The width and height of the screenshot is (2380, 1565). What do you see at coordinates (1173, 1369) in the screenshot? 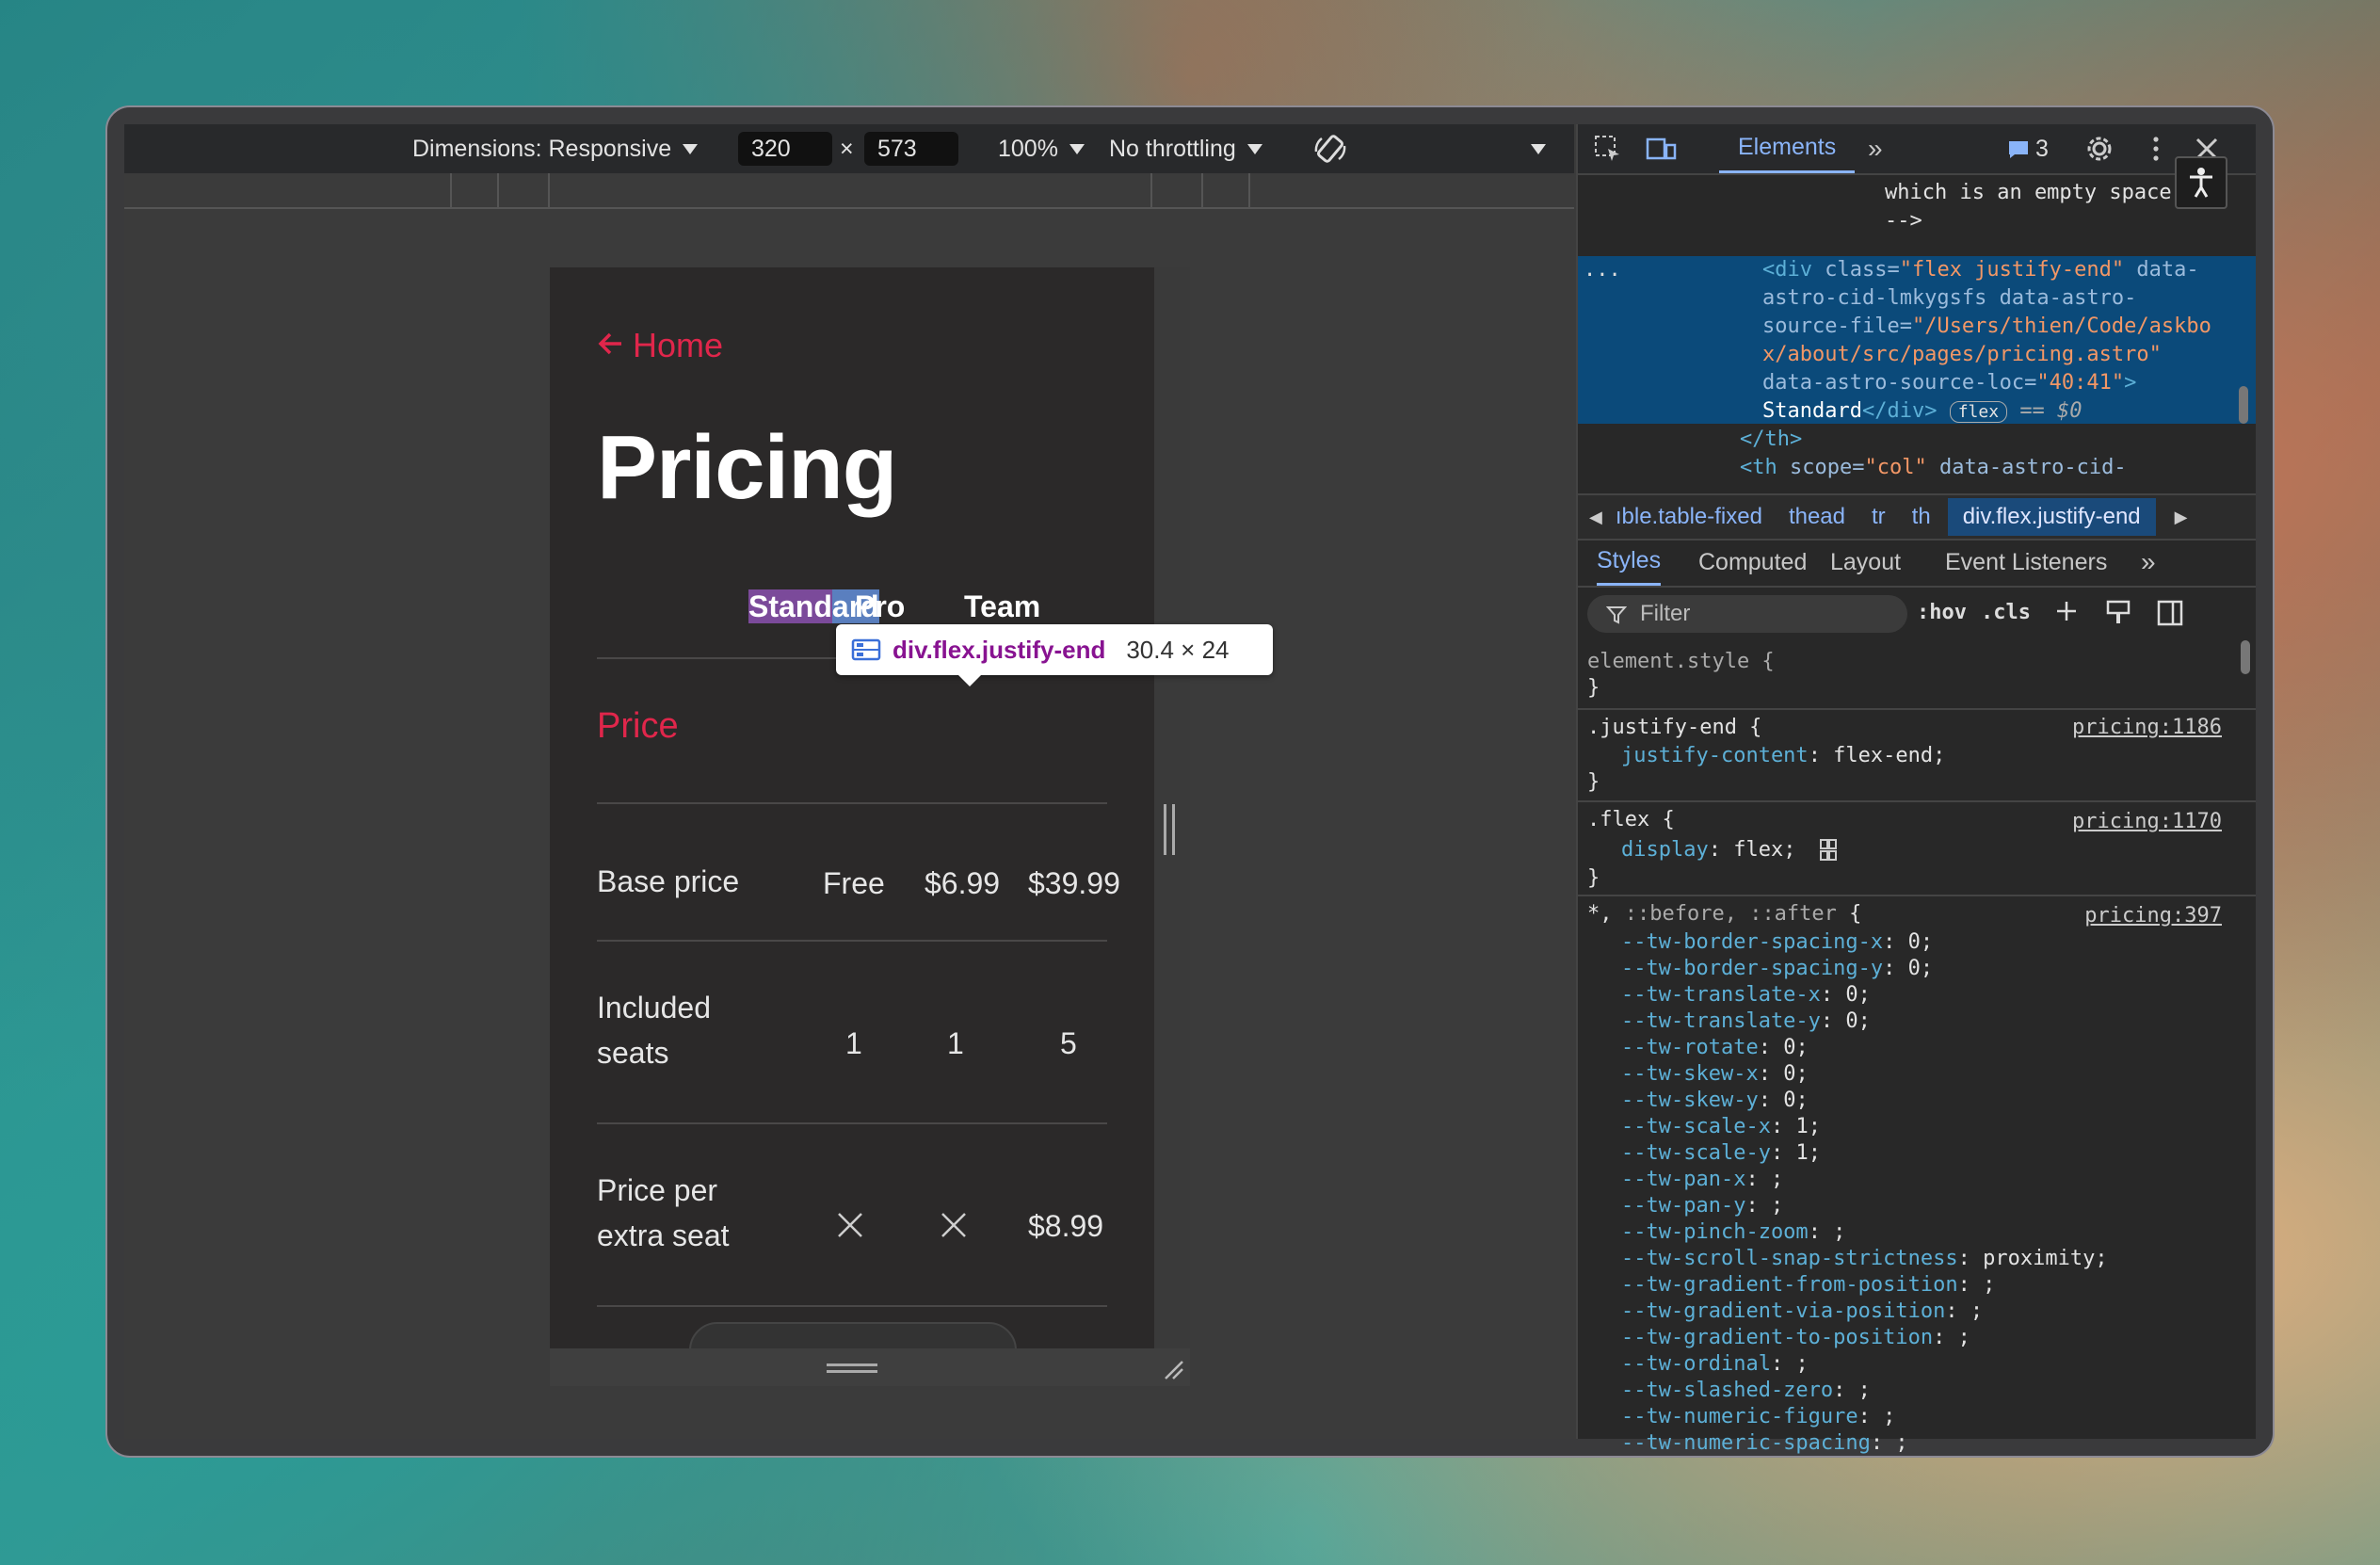
I see `resize-corner-icon` at bounding box center [1173, 1369].